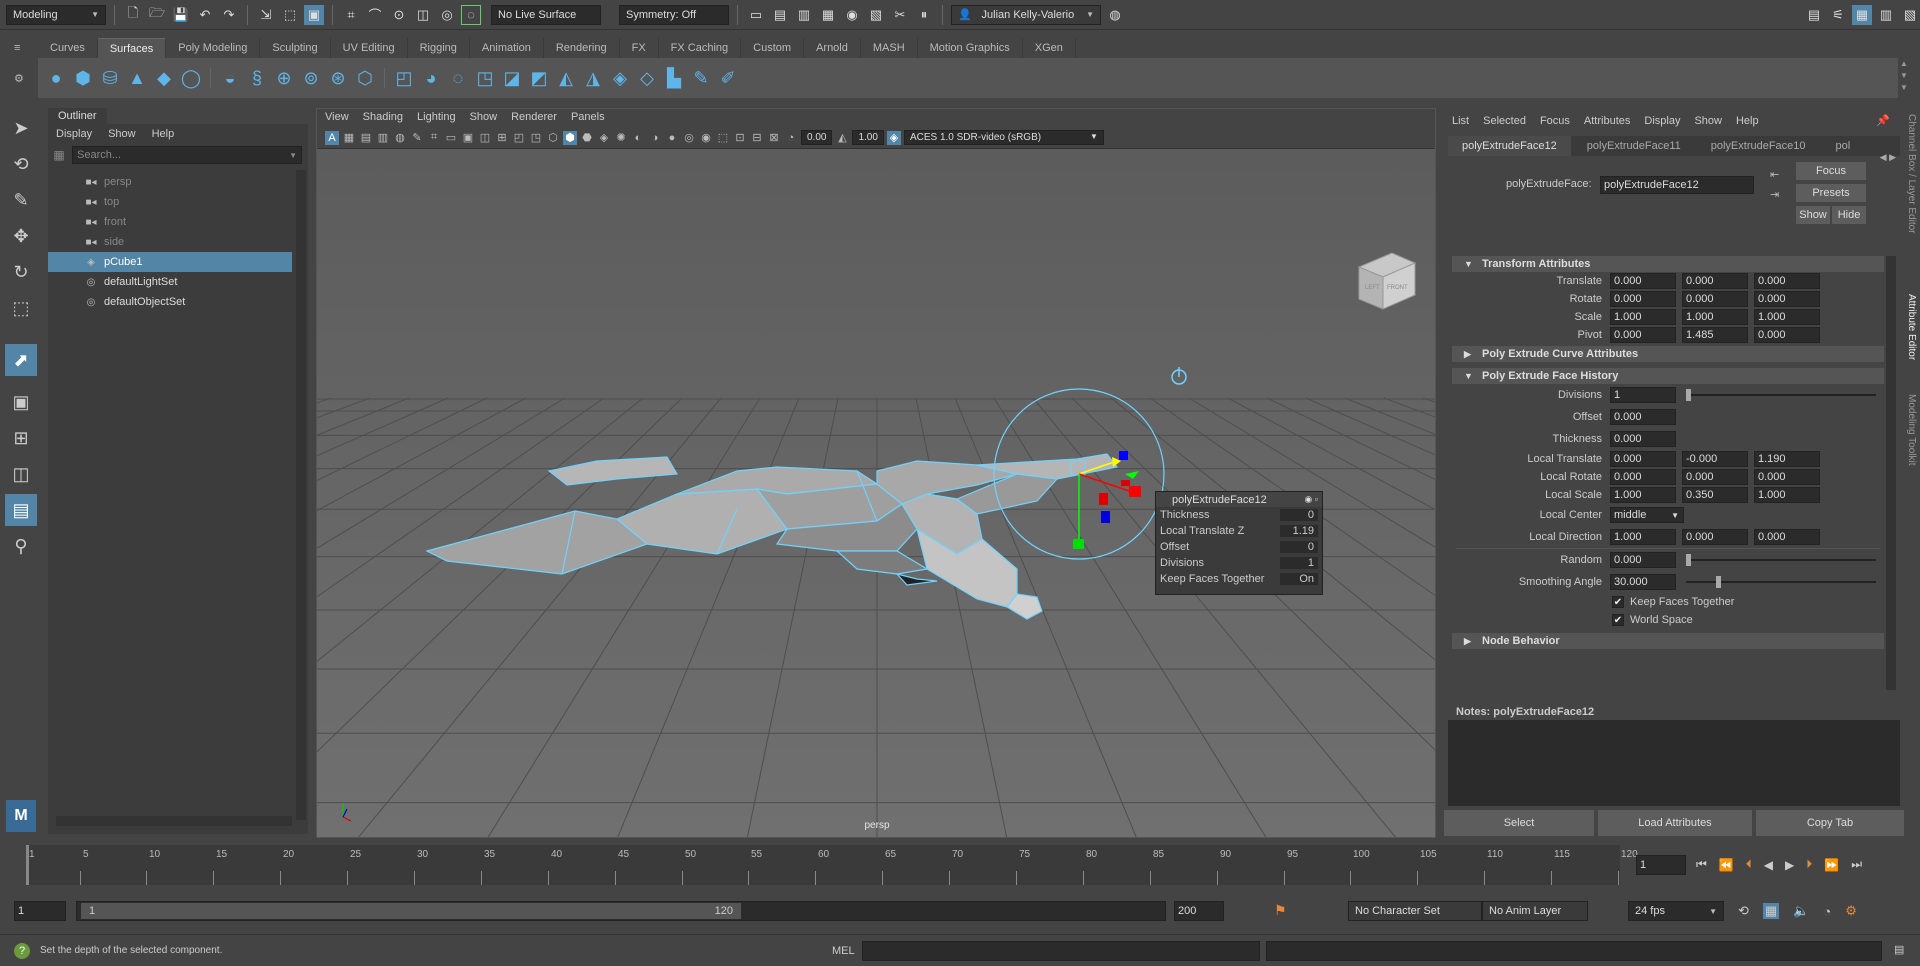  I want to click on pivot-z-field: 0.000, so click(1787, 335).